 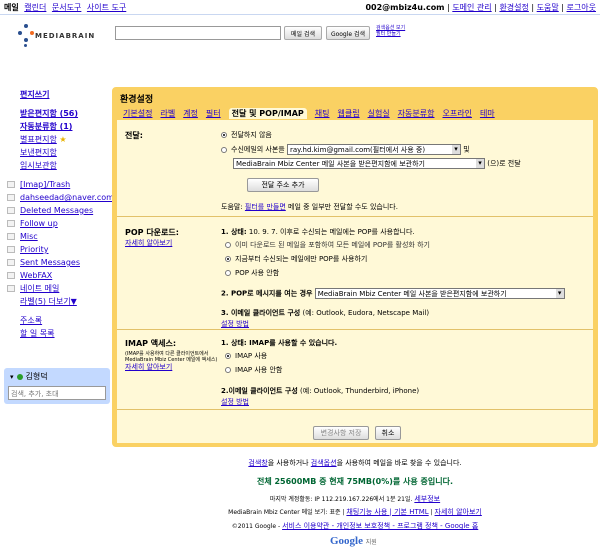 I want to click on brand-logo: MEDIABRAIN, so click(x=63, y=36).